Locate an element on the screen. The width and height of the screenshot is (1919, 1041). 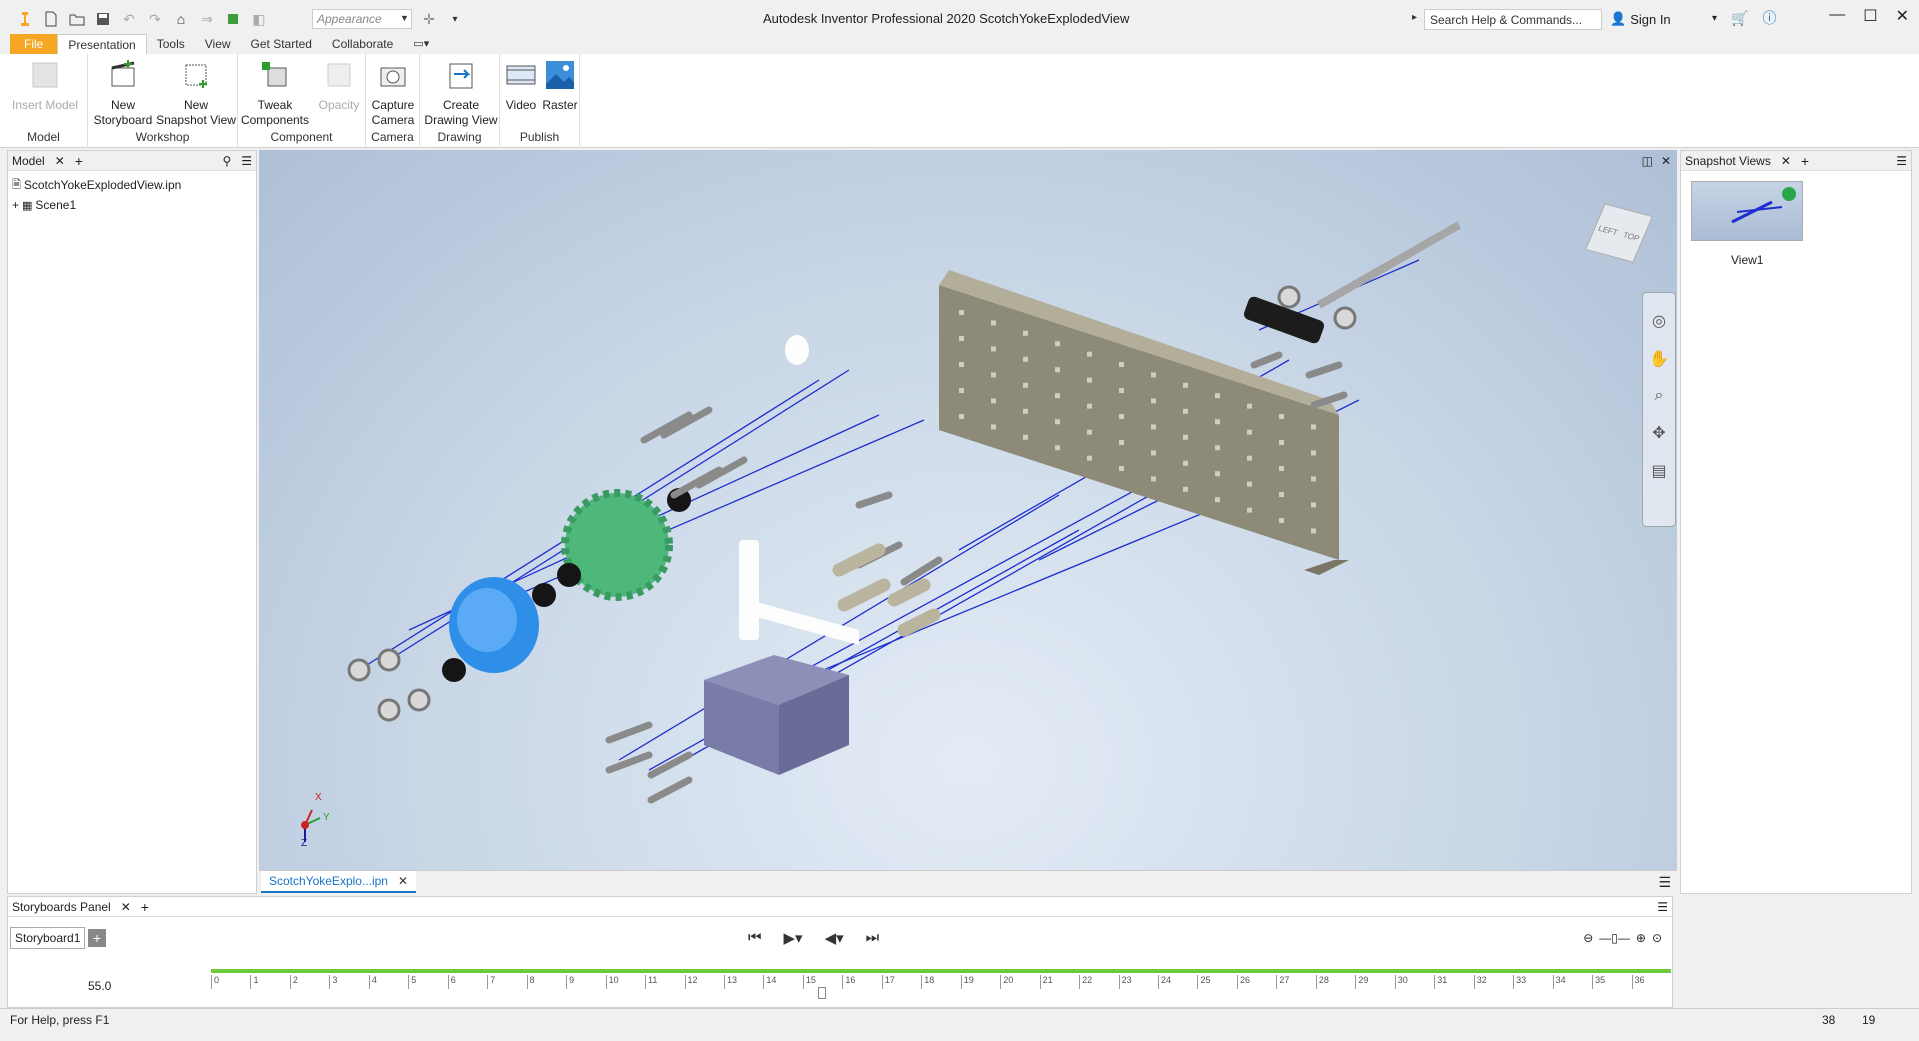
appearance-icon: ◧ is located at coordinates (259, 19).